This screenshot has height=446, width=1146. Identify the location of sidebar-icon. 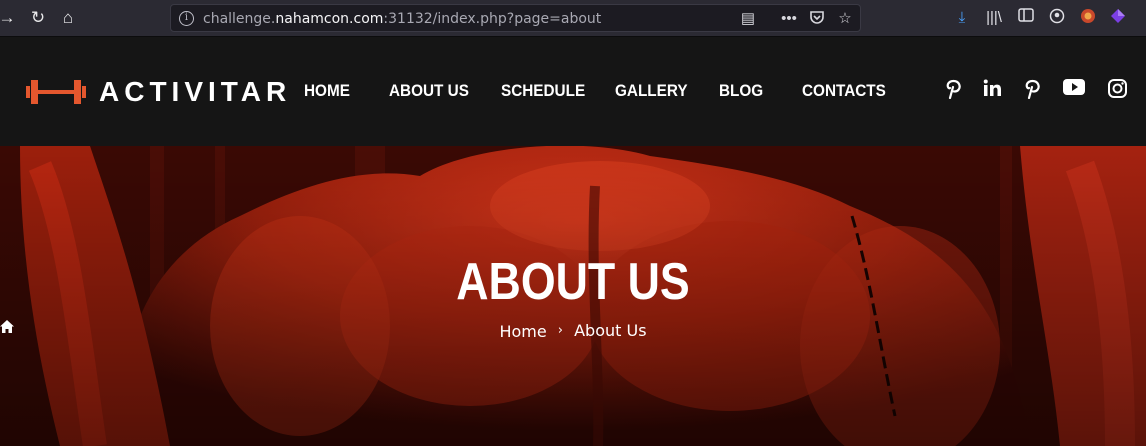
(1026, 18).